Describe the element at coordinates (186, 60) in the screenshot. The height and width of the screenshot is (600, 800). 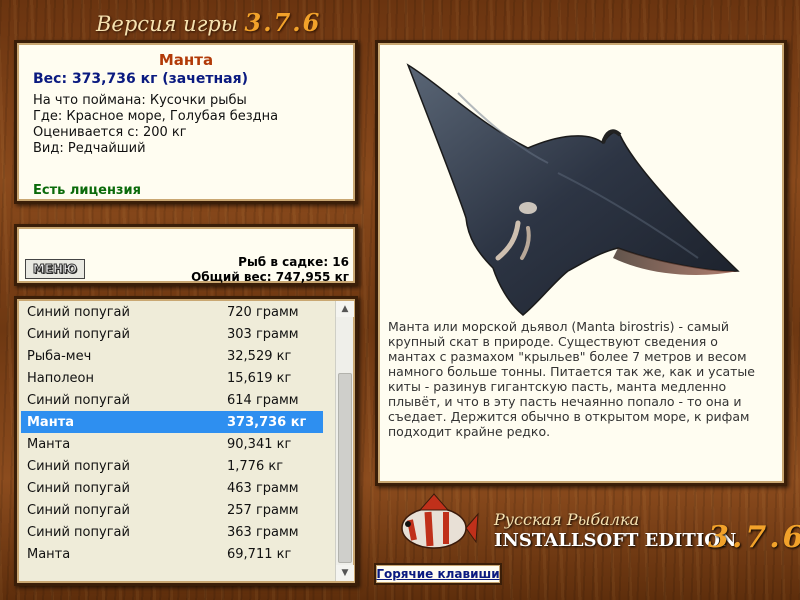
I see `fish-name: Манта` at that location.